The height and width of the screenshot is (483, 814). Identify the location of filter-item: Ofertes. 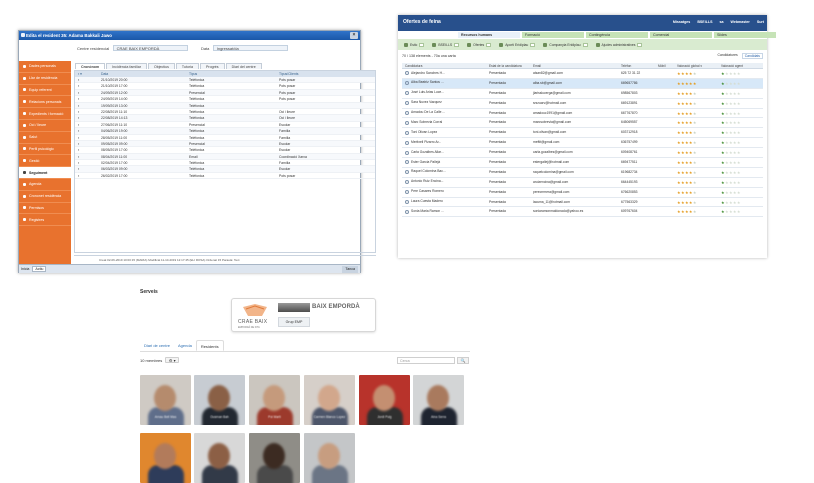
(479, 44).